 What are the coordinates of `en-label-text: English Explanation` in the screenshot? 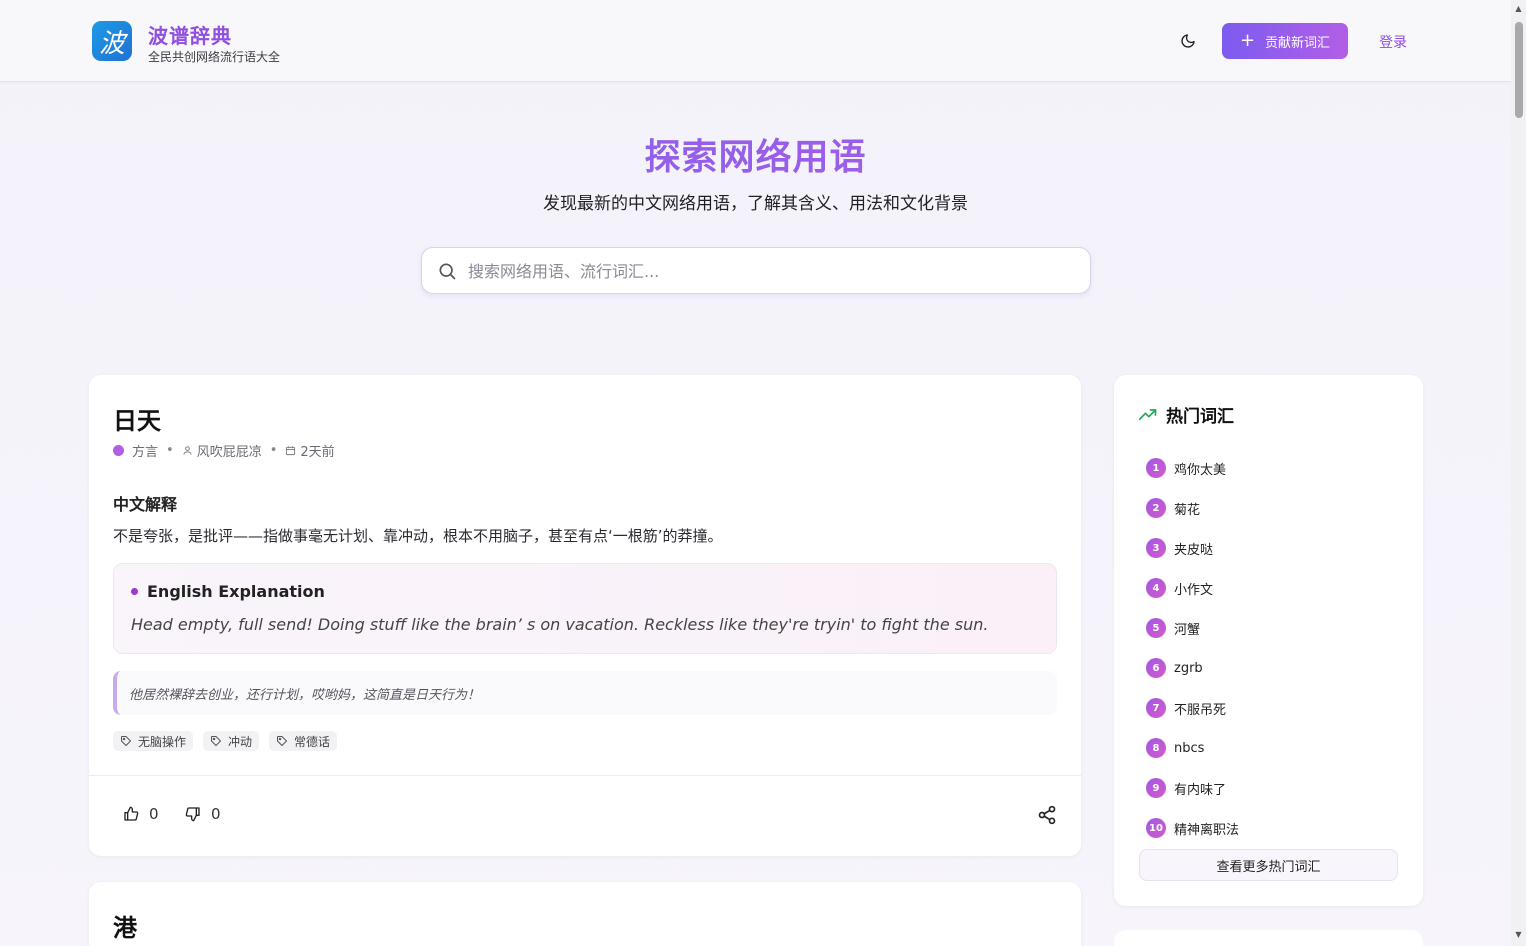 It's located at (236, 591).